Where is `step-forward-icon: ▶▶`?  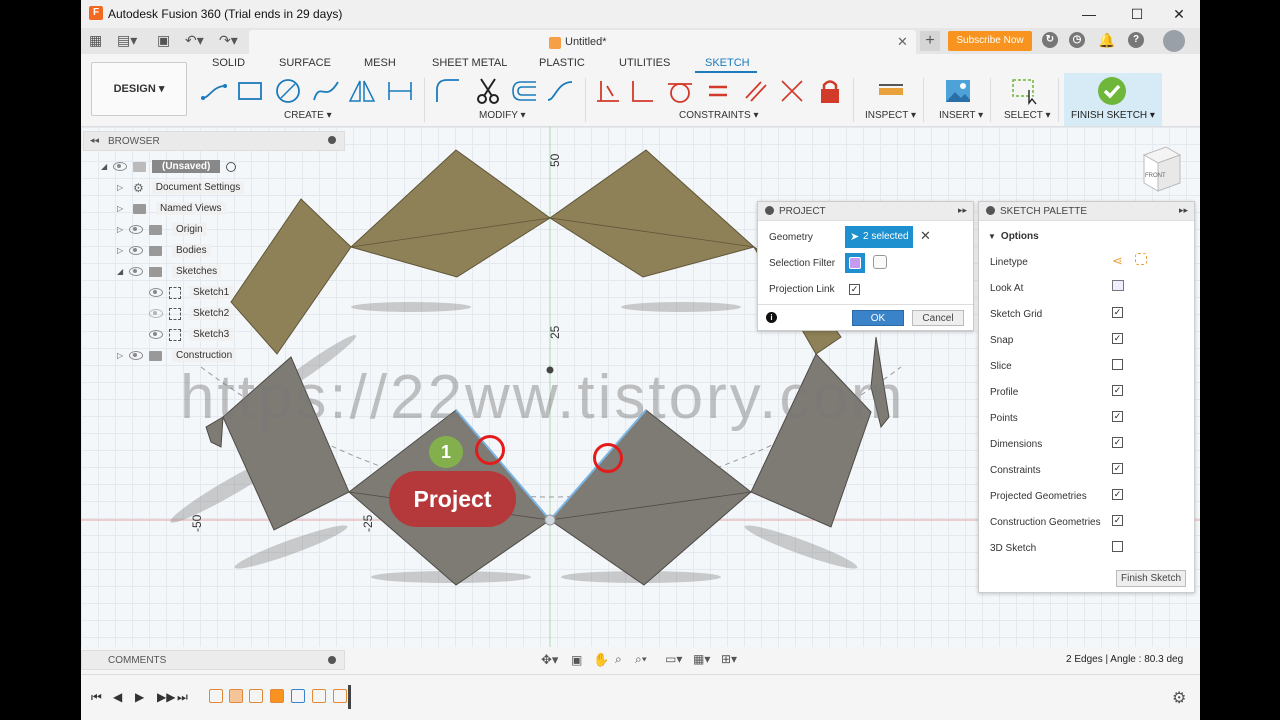 step-forward-icon: ▶▶ is located at coordinates (166, 697).